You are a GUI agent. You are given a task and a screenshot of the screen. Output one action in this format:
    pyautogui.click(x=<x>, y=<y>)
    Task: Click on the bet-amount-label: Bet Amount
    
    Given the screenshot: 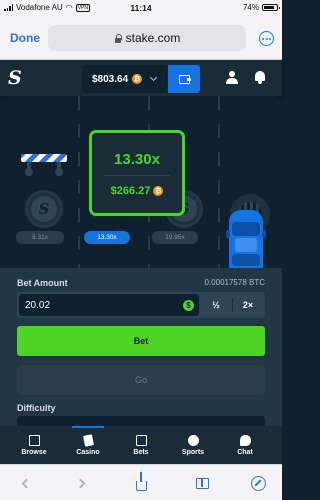 What is the action you would take?
    pyautogui.click(x=42, y=283)
    